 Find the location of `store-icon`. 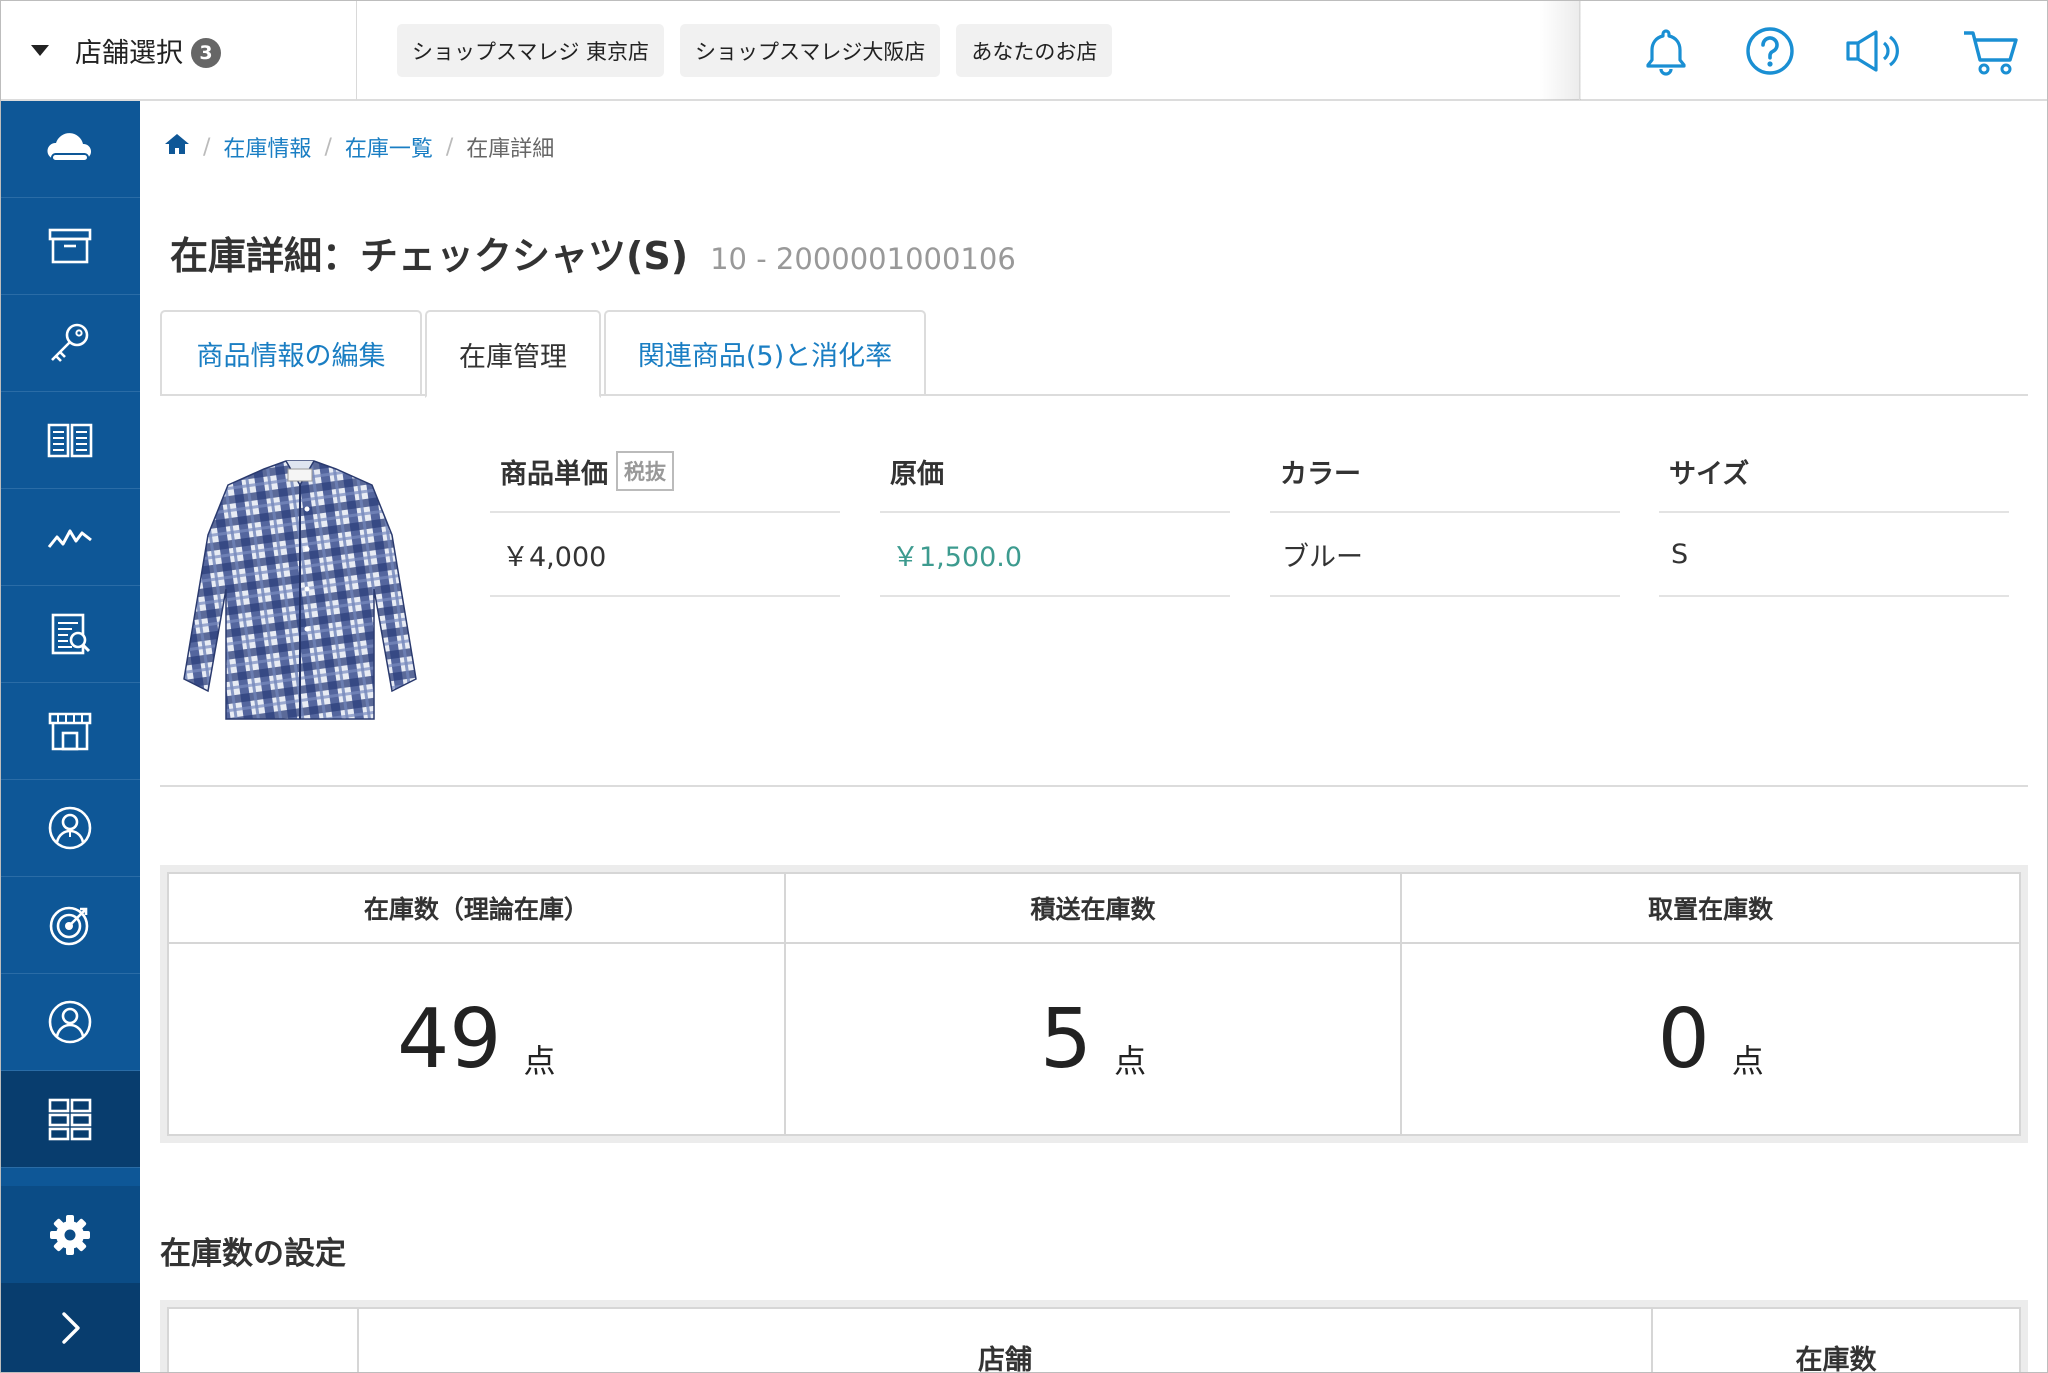

store-icon is located at coordinates (70, 731).